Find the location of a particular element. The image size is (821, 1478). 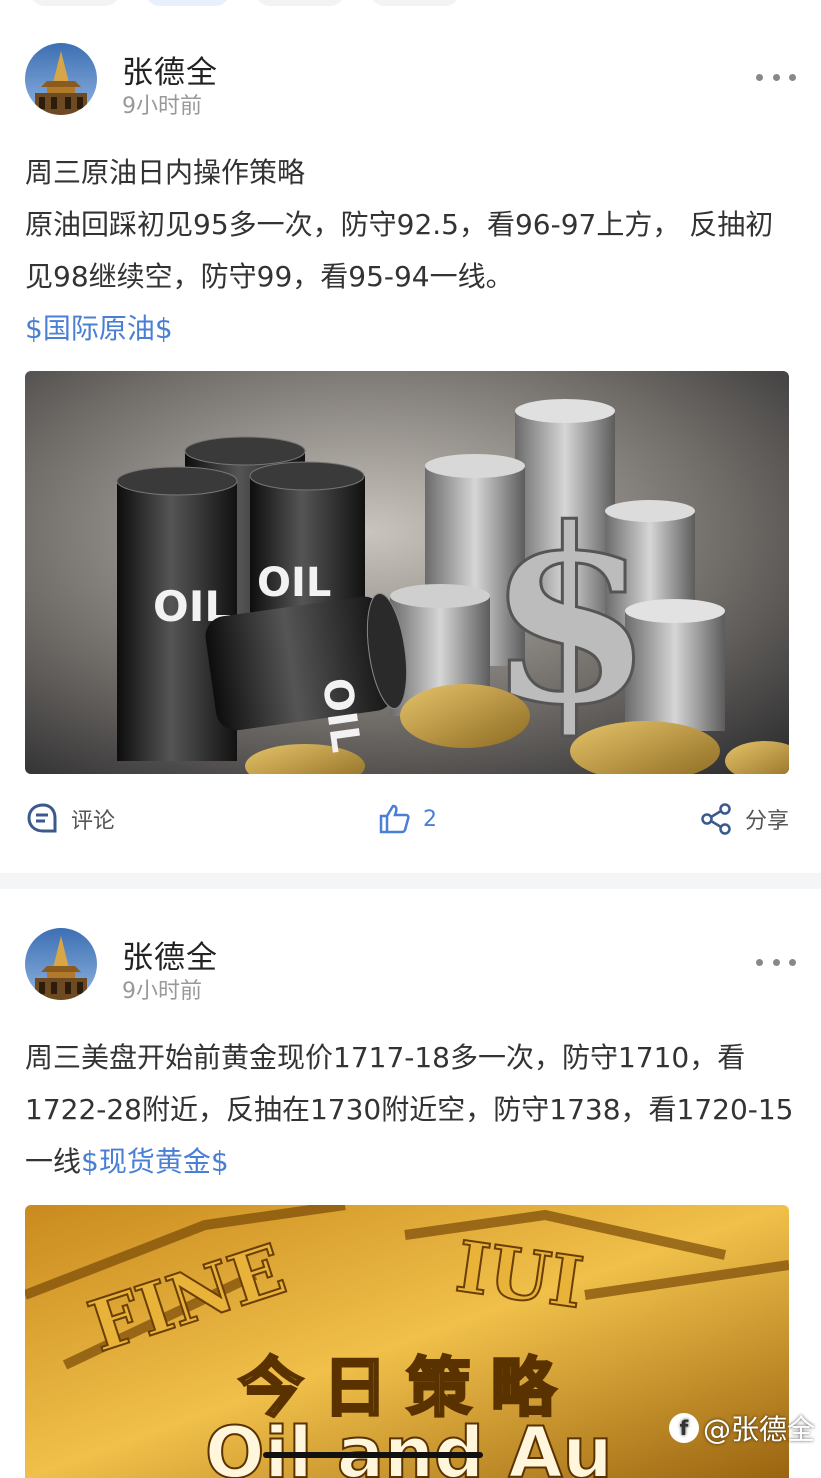

top-filter-chips is located at coordinates (410, 5).